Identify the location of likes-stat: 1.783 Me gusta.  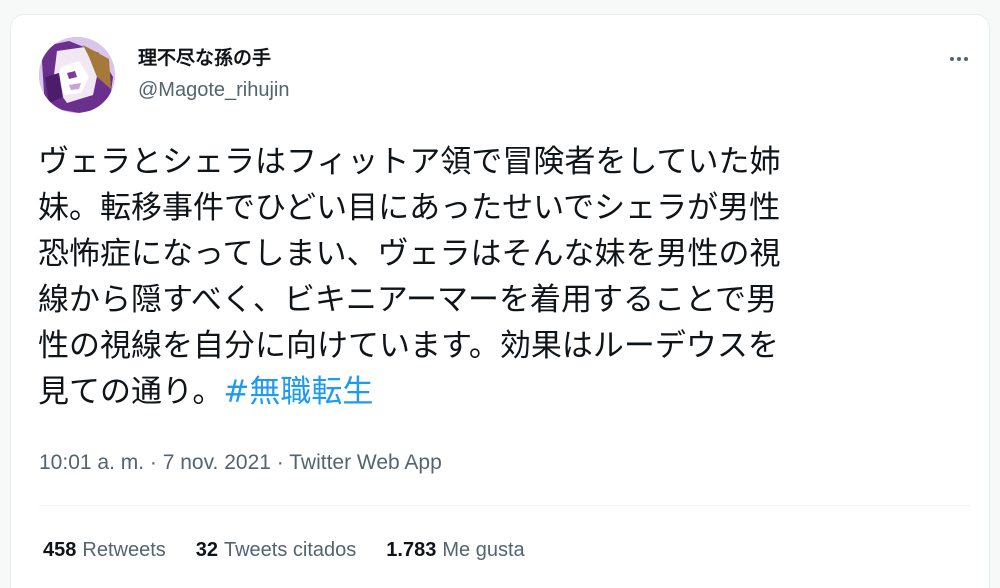
(455, 550).